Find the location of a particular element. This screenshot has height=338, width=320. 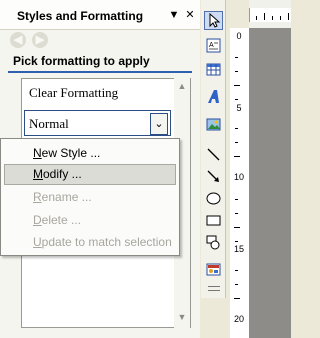

text-box-icon: A is located at coordinates (213, 46).